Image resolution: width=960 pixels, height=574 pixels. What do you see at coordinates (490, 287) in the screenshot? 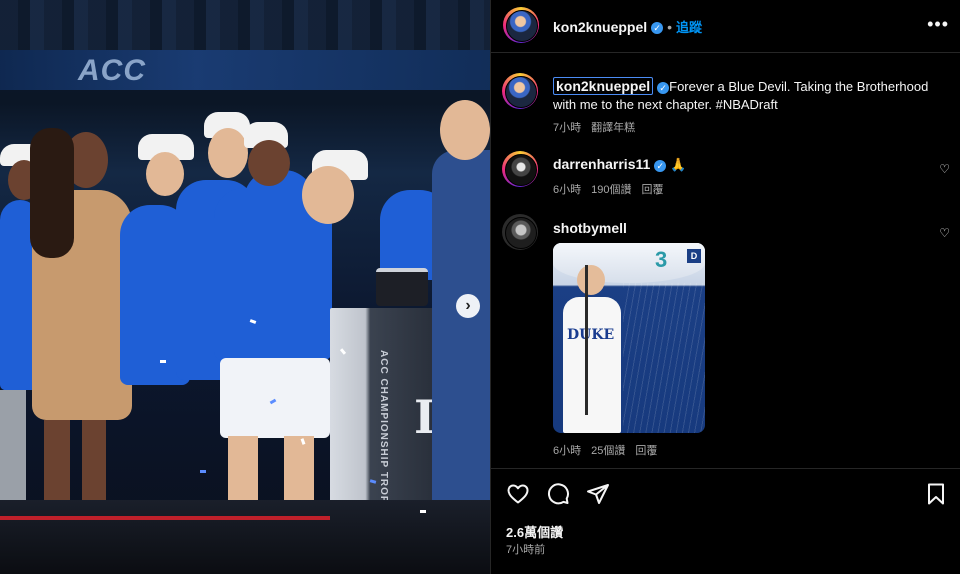
I see `panel-border` at bounding box center [490, 287].